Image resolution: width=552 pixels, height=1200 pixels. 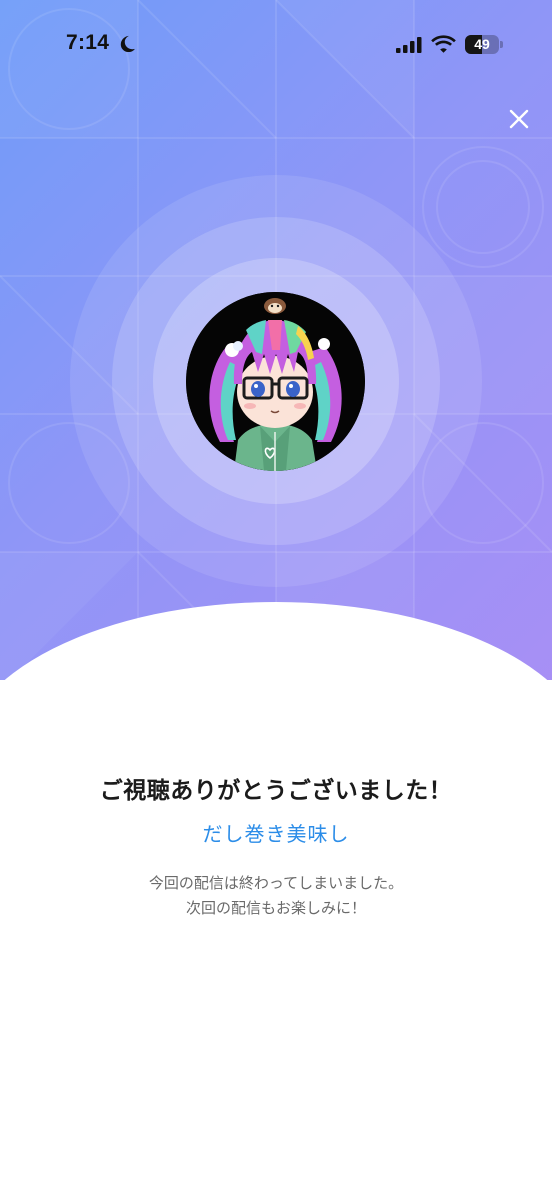 I want to click on close-button, so click(x=519, y=119).